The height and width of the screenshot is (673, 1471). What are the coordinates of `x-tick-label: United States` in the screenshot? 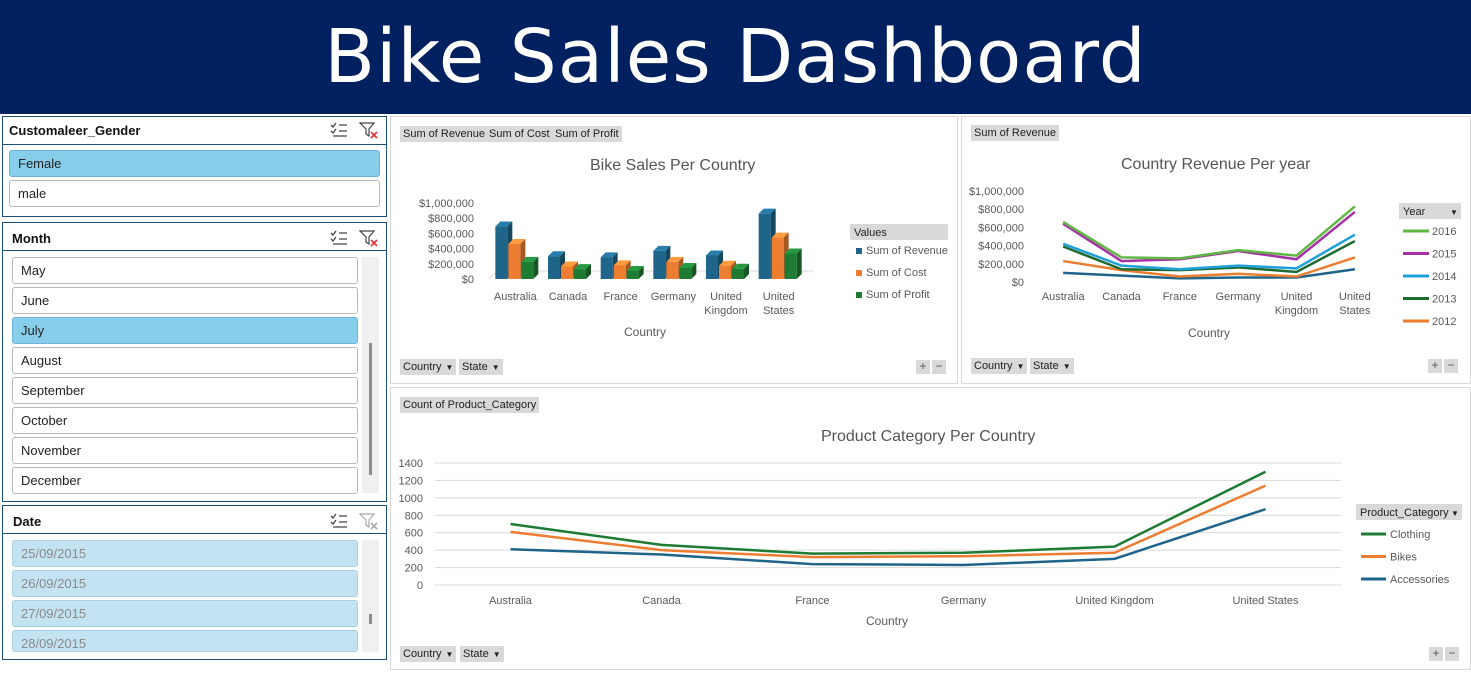 It's located at (1355, 304).